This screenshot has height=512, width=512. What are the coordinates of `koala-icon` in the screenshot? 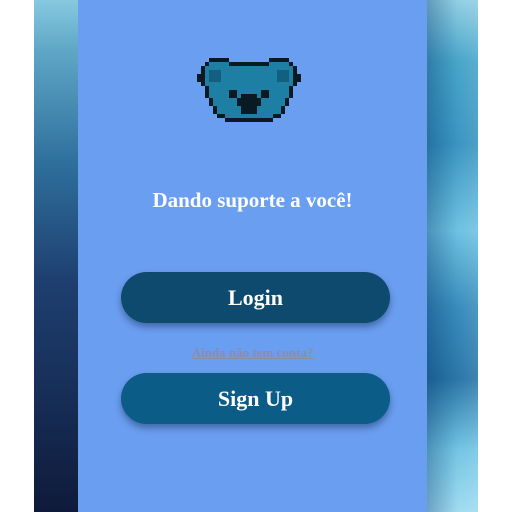 It's located at (249, 94).